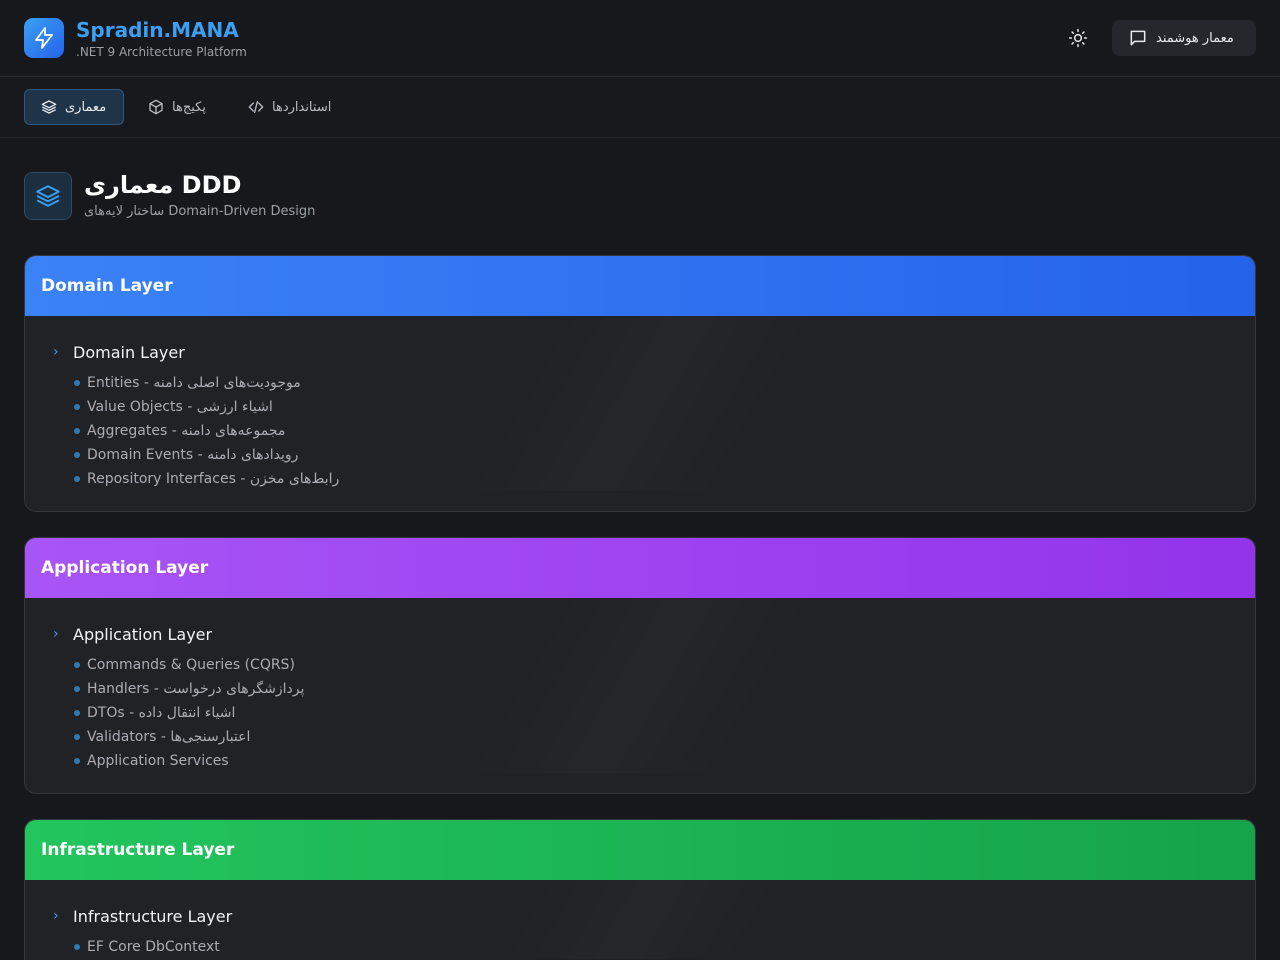 This screenshot has height=960, width=1280. I want to click on list-item: DTOs - اشیاء انتقال داده, so click(664, 713).